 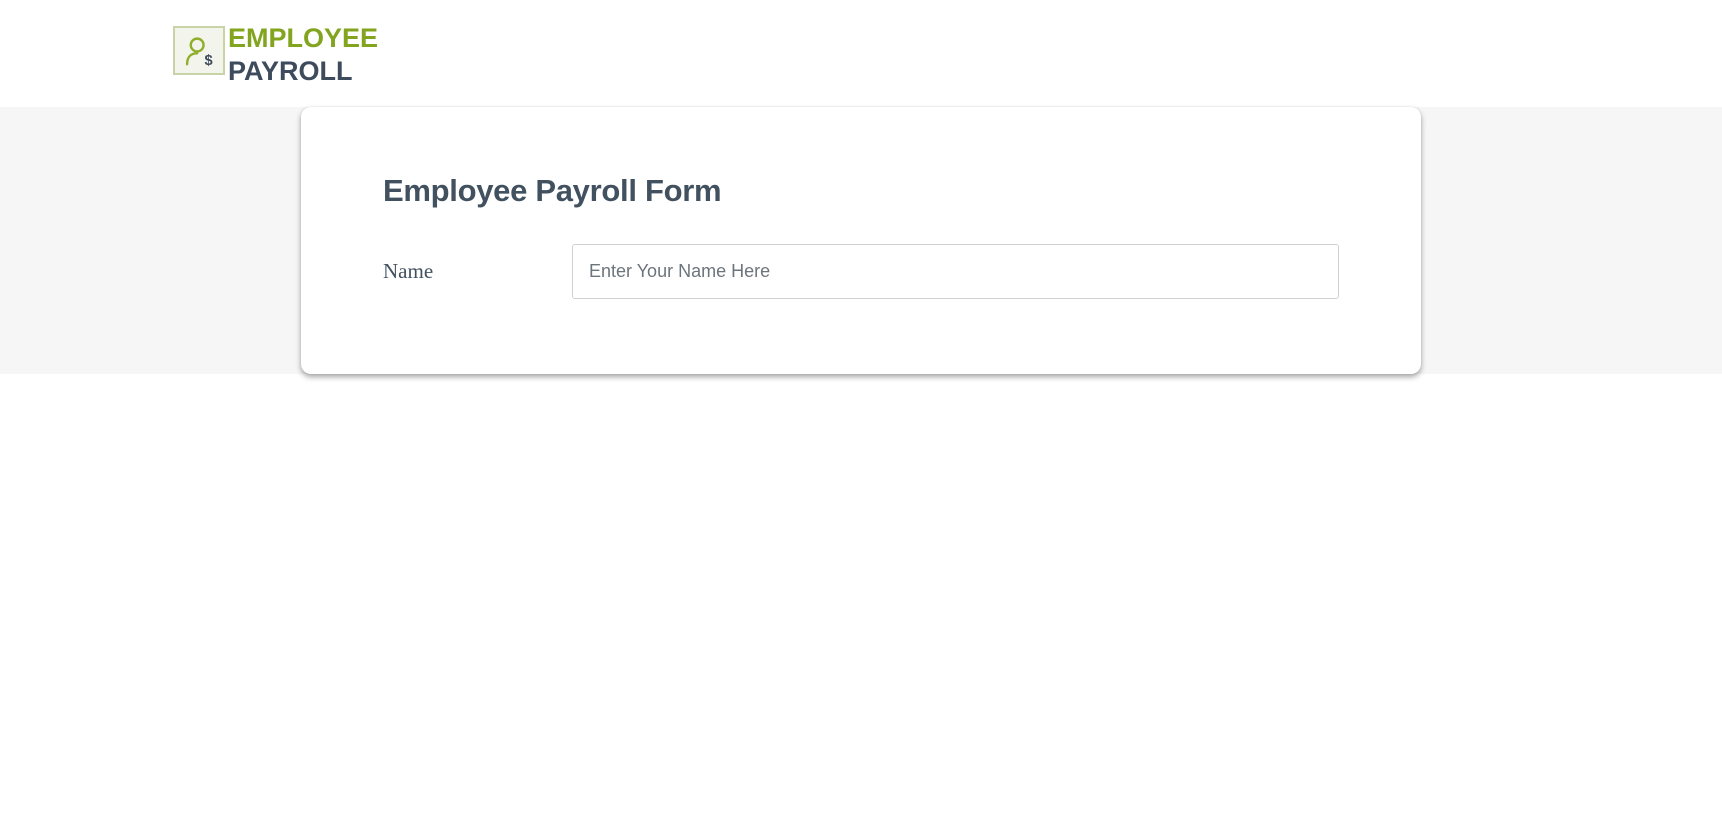 I want to click on name-label: Name, so click(x=408, y=271).